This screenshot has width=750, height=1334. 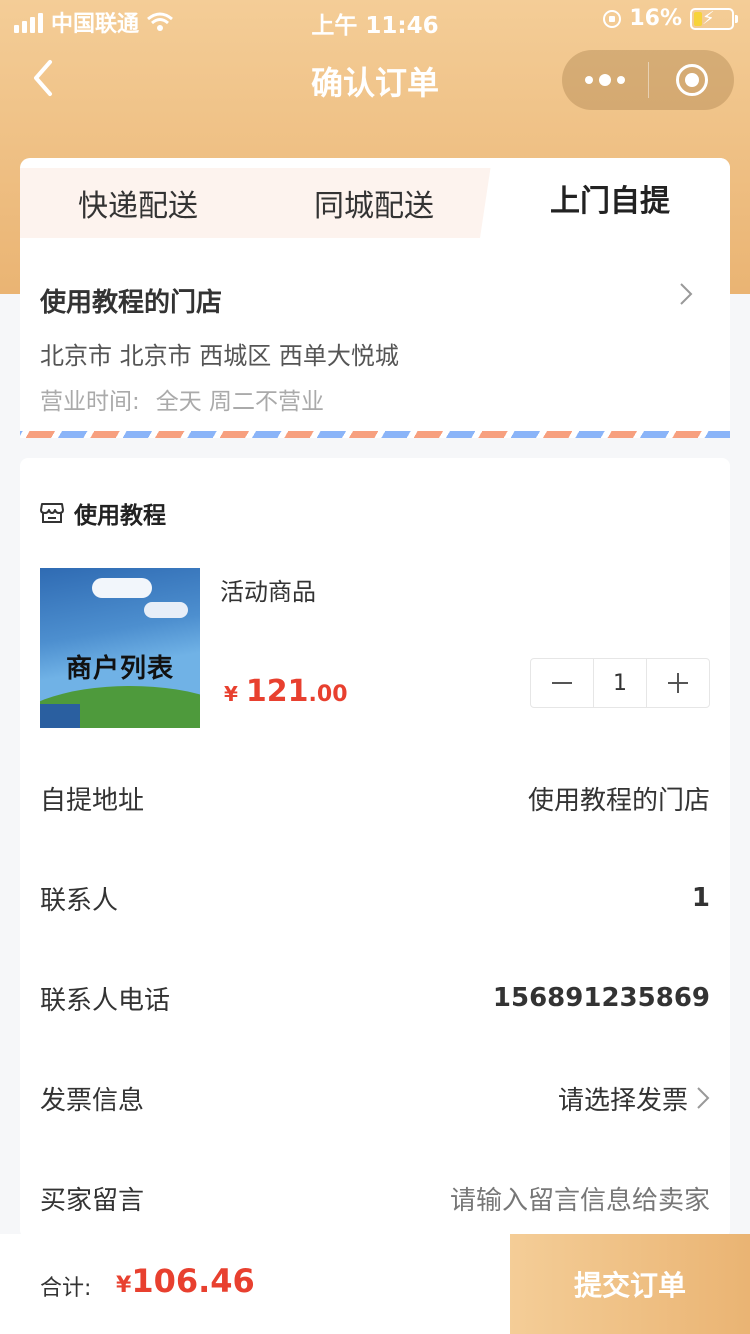 What do you see at coordinates (92, 1200) in the screenshot?
I see `row-label: 买家留言` at bounding box center [92, 1200].